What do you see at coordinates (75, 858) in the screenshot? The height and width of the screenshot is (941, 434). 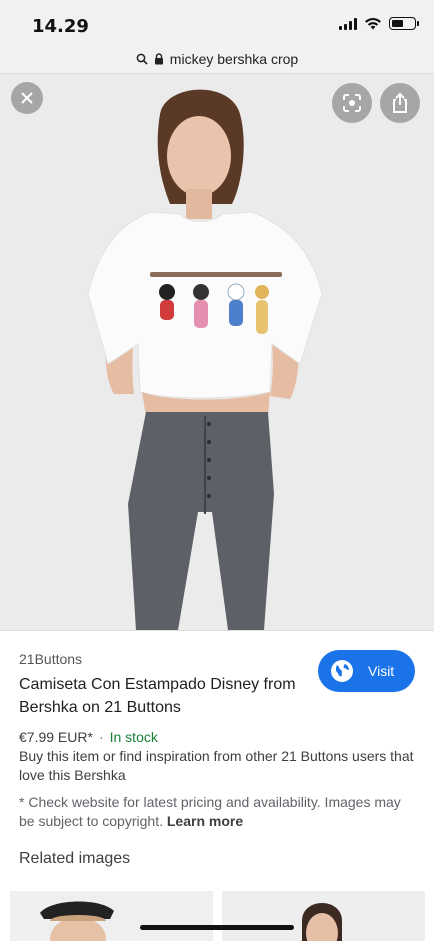 I see `related-images-heading: Related images` at bounding box center [75, 858].